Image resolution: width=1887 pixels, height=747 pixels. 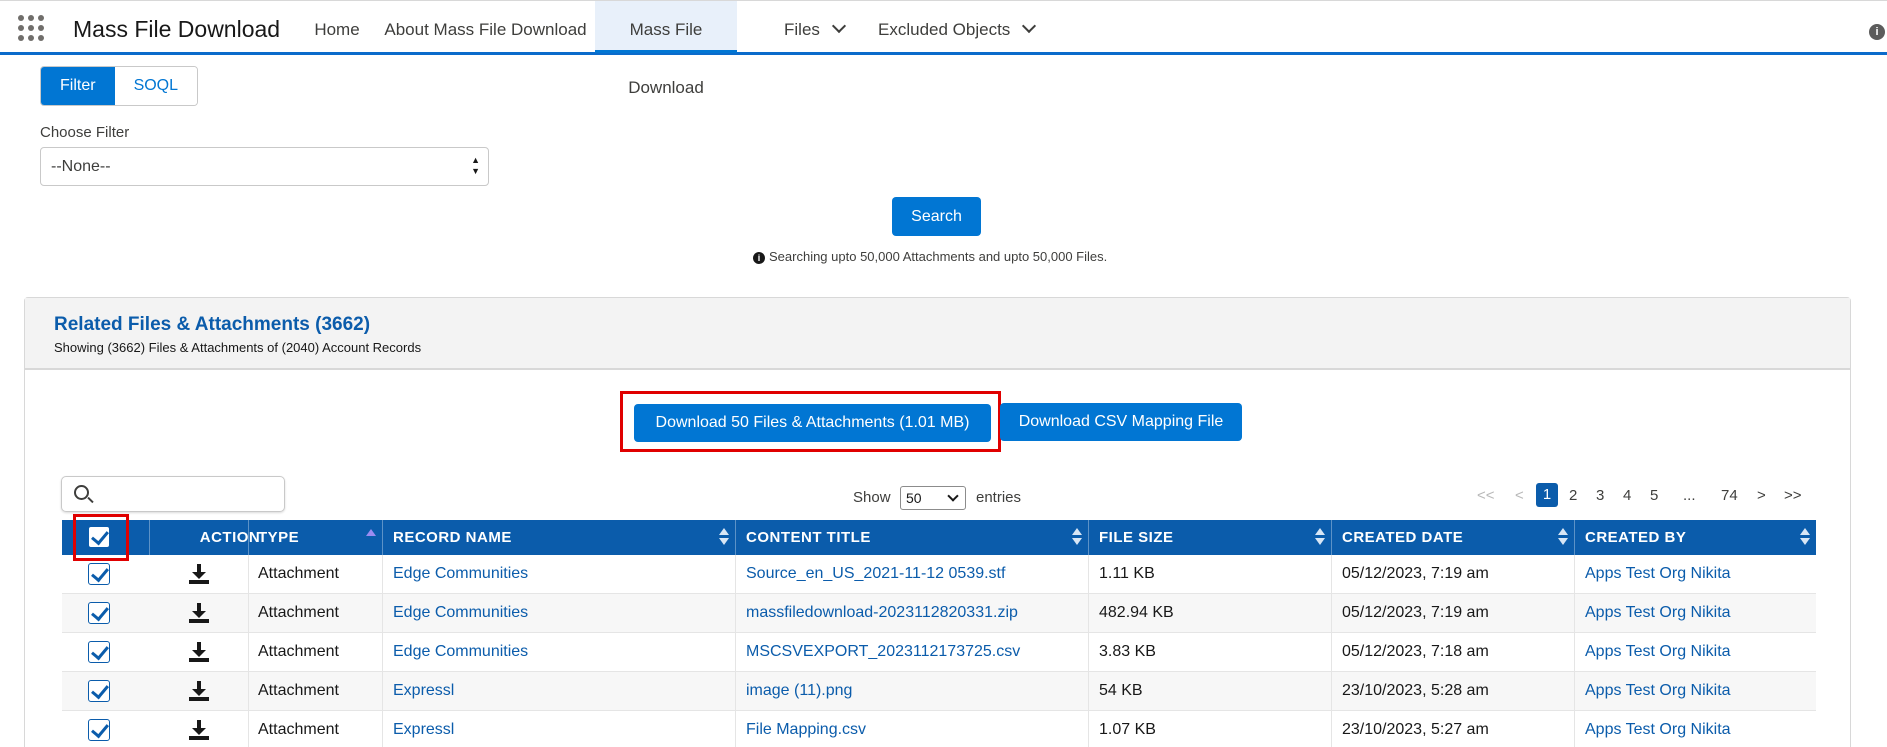 What do you see at coordinates (1121, 422) in the screenshot?
I see `download-csv-mapping-button: Download CSV Mapping File` at bounding box center [1121, 422].